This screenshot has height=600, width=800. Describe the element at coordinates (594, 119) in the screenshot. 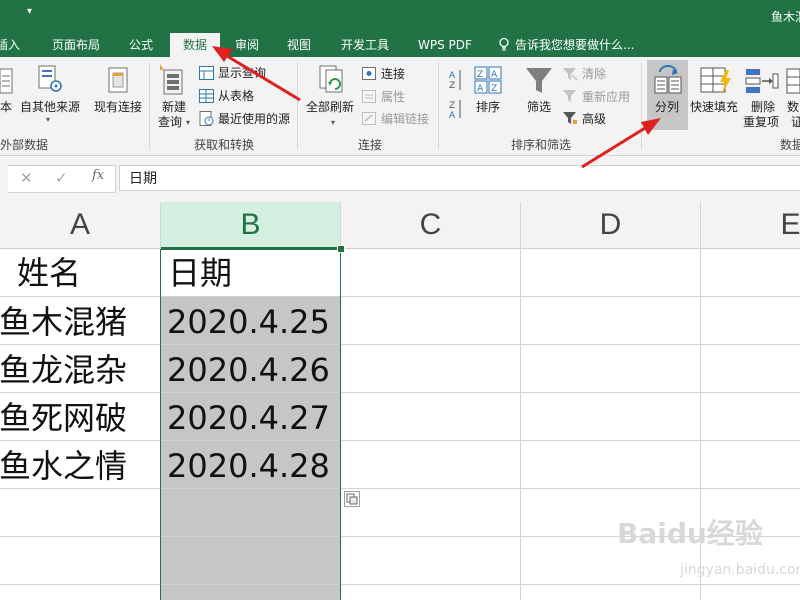

I see `advanced-filter-button: 高级` at that location.